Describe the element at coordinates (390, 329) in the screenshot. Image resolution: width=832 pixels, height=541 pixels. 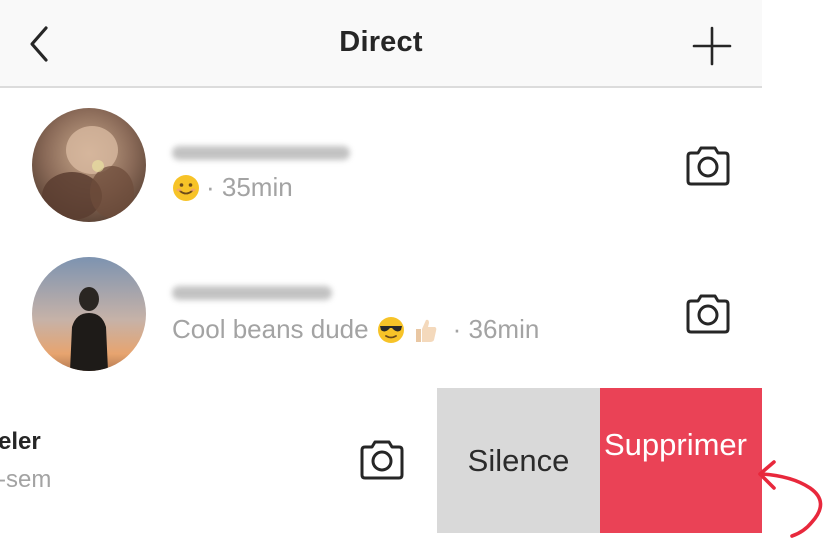
I see `sunglasses-emoji` at that location.